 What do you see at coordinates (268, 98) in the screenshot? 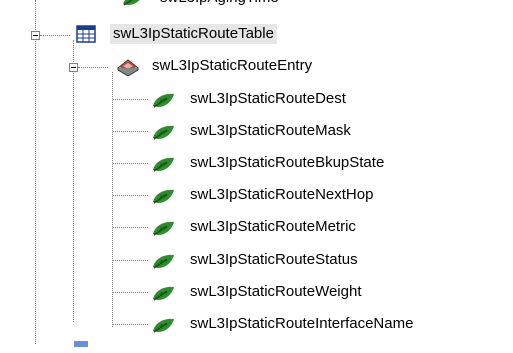
I see `tree-node-label: swL3IpStaticRouteDest` at bounding box center [268, 98].